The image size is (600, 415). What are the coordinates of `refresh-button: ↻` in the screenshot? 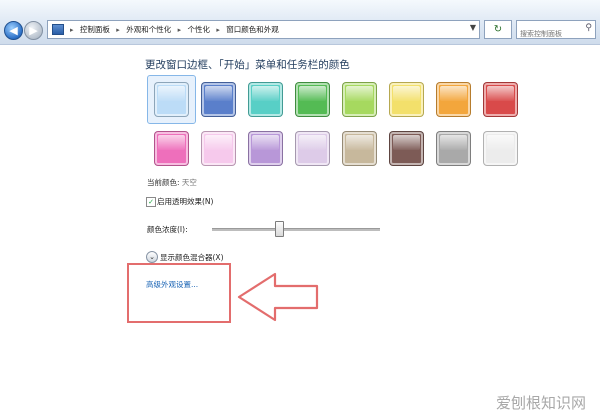 It's located at (498, 29).